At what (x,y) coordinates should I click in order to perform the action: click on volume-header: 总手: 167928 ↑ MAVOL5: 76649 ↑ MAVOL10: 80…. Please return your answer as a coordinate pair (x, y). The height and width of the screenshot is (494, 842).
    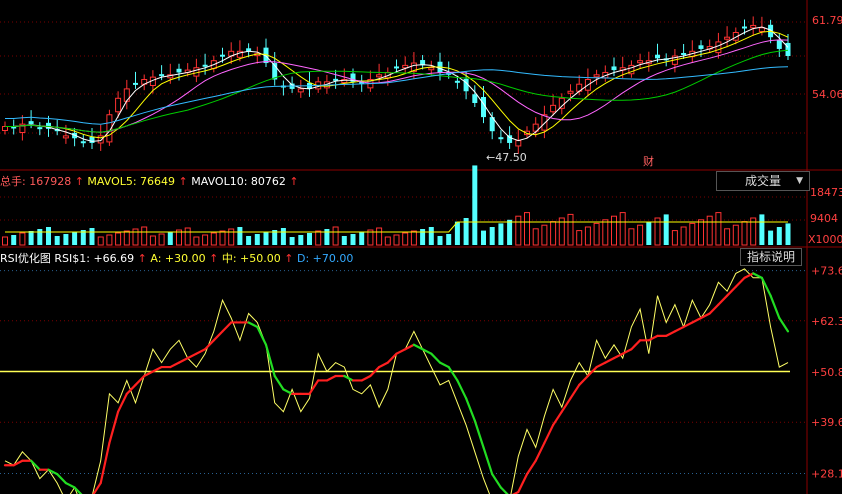
    Looking at the image, I should click on (149, 181).